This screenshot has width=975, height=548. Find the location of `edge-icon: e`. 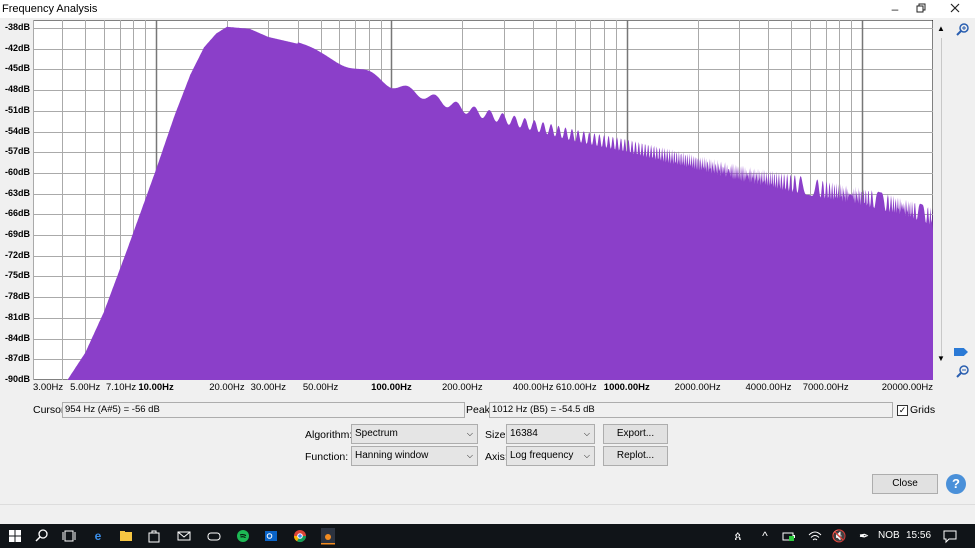

edge-icon: e is located at coordinates (98, 536).